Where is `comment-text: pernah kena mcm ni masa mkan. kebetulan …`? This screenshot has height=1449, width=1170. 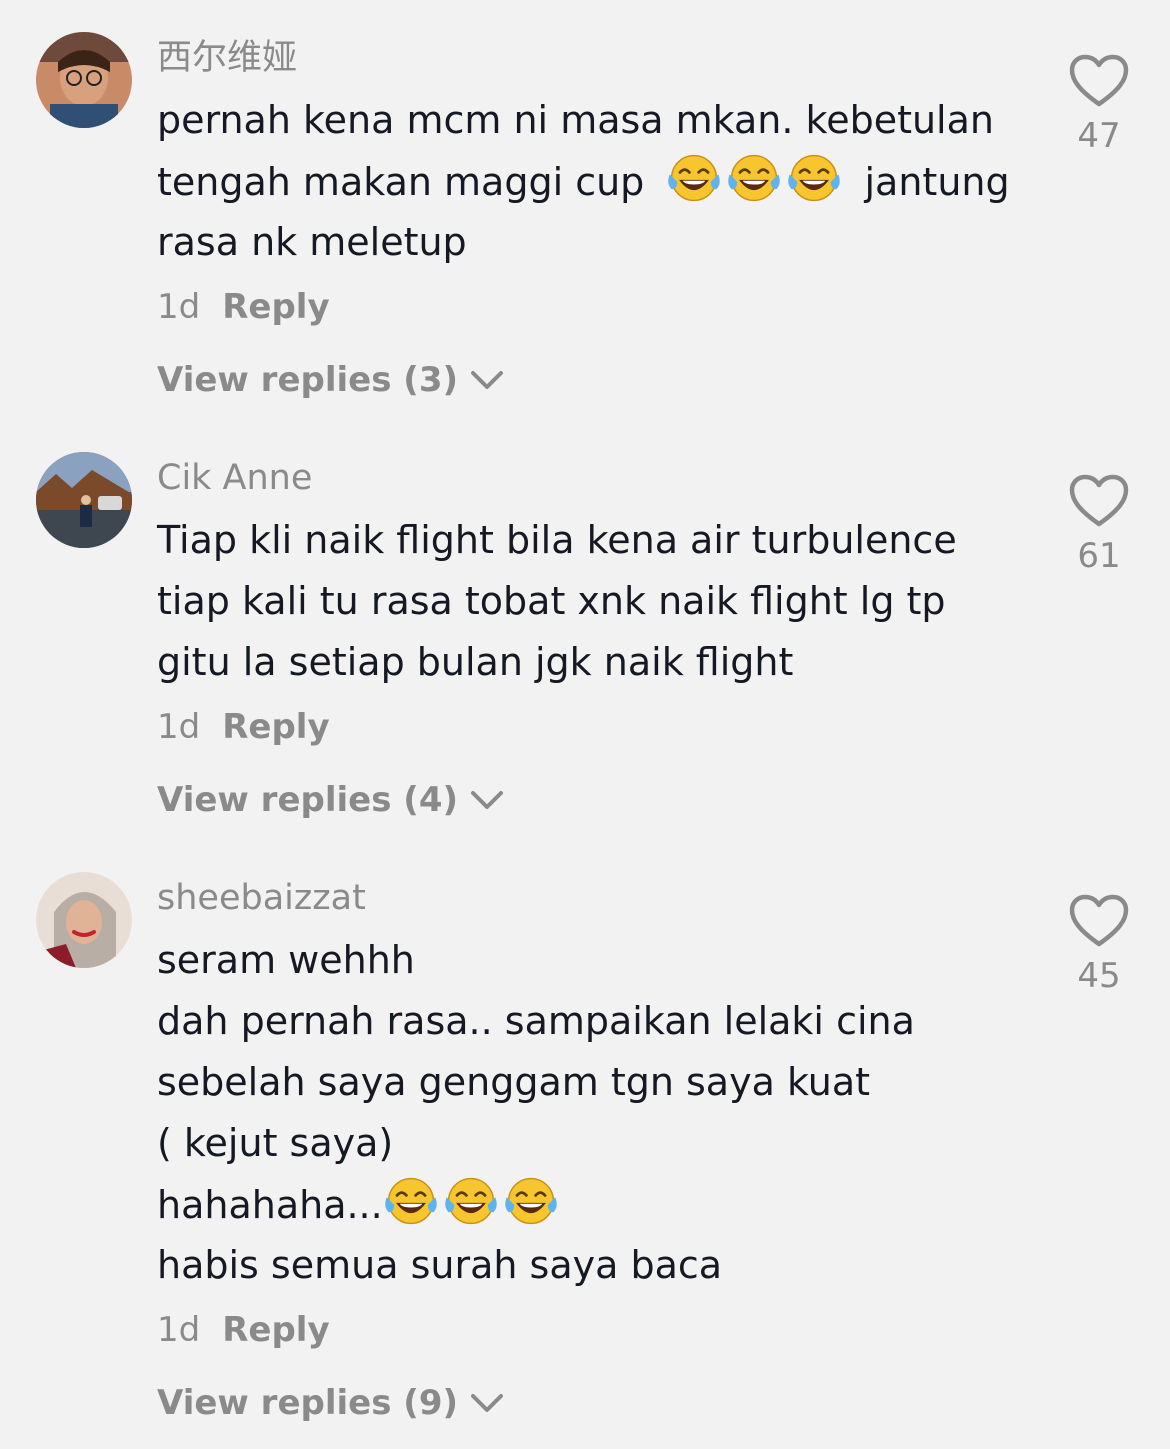
comment-text: pernah kena mcm ni masa mkan. kebetulan … is located at coordinates (597, 181).